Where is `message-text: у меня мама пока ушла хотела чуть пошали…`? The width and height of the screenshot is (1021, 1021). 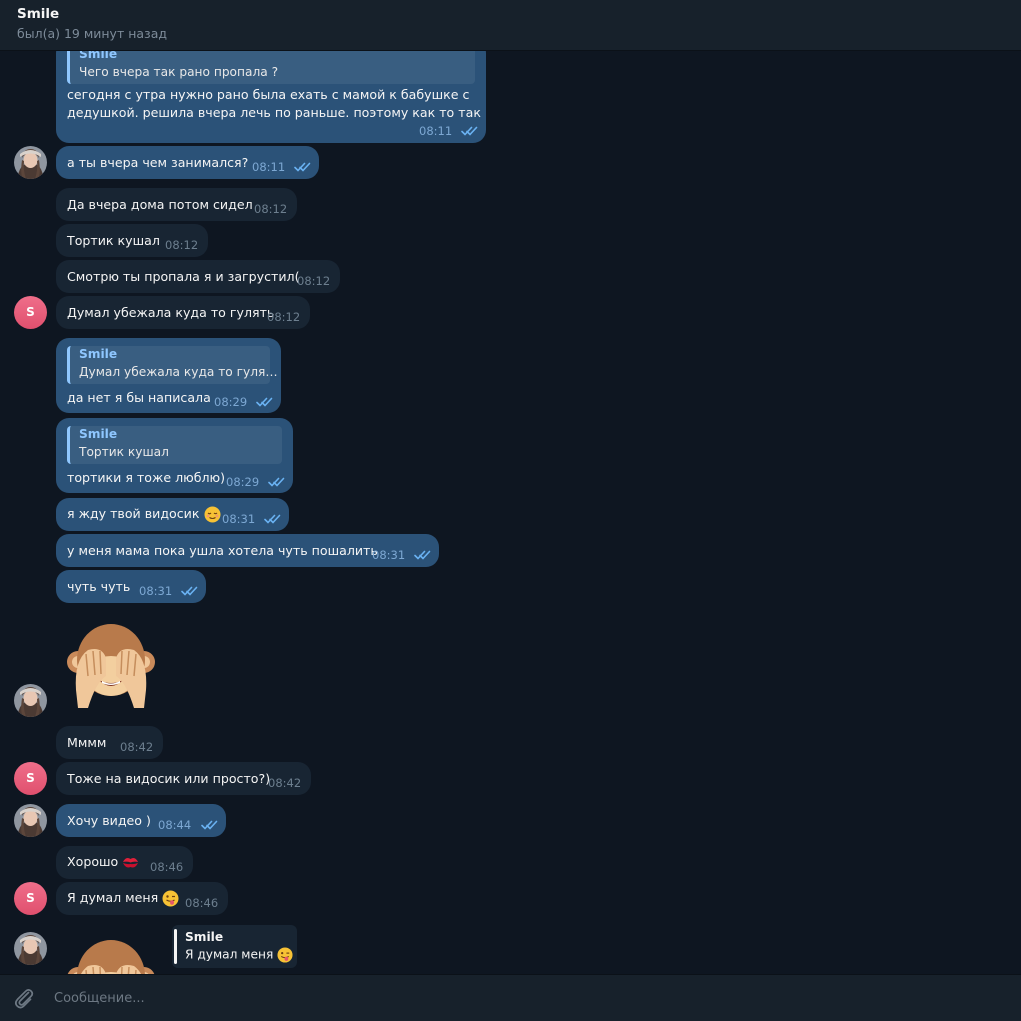
message-text: у меня мама пока ушла хотела чуть пошали… is located at coordinates (222, 550).